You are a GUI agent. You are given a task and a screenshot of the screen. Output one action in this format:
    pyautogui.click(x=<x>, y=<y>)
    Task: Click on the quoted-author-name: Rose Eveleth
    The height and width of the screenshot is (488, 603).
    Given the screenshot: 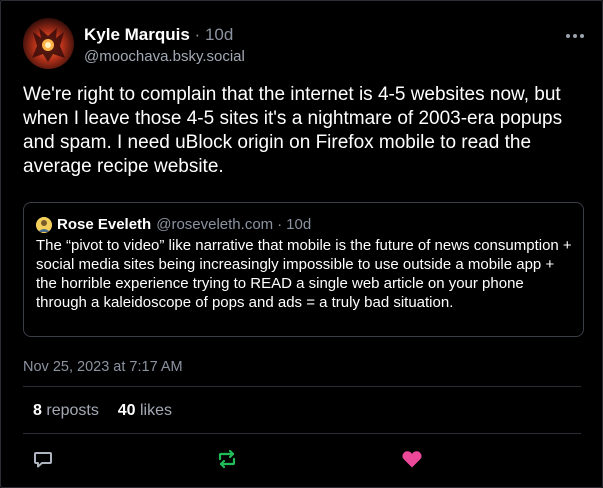 What is the action you would take?
    pyautogui.click(x=104, y=225)
    